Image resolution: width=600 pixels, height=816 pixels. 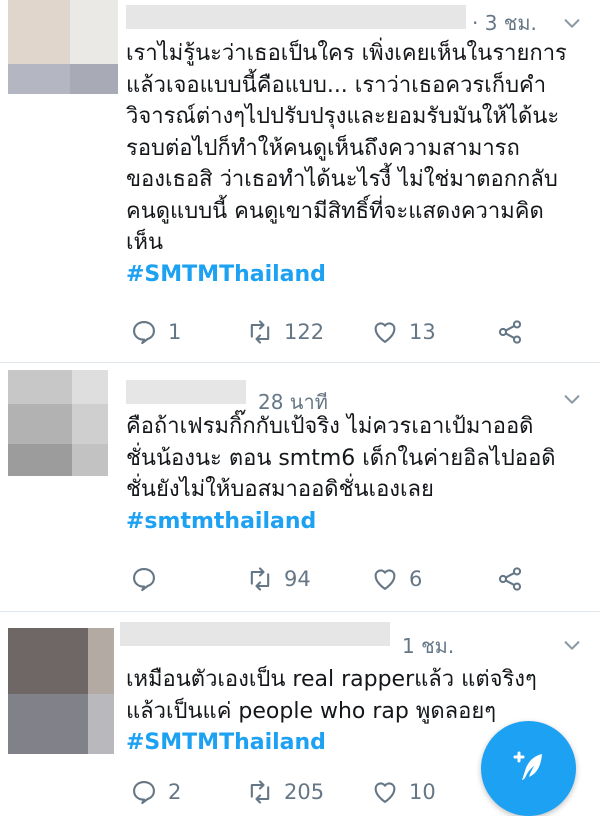 I want to click on timestamp: · 3 ชม., so click(x=504, y=23).